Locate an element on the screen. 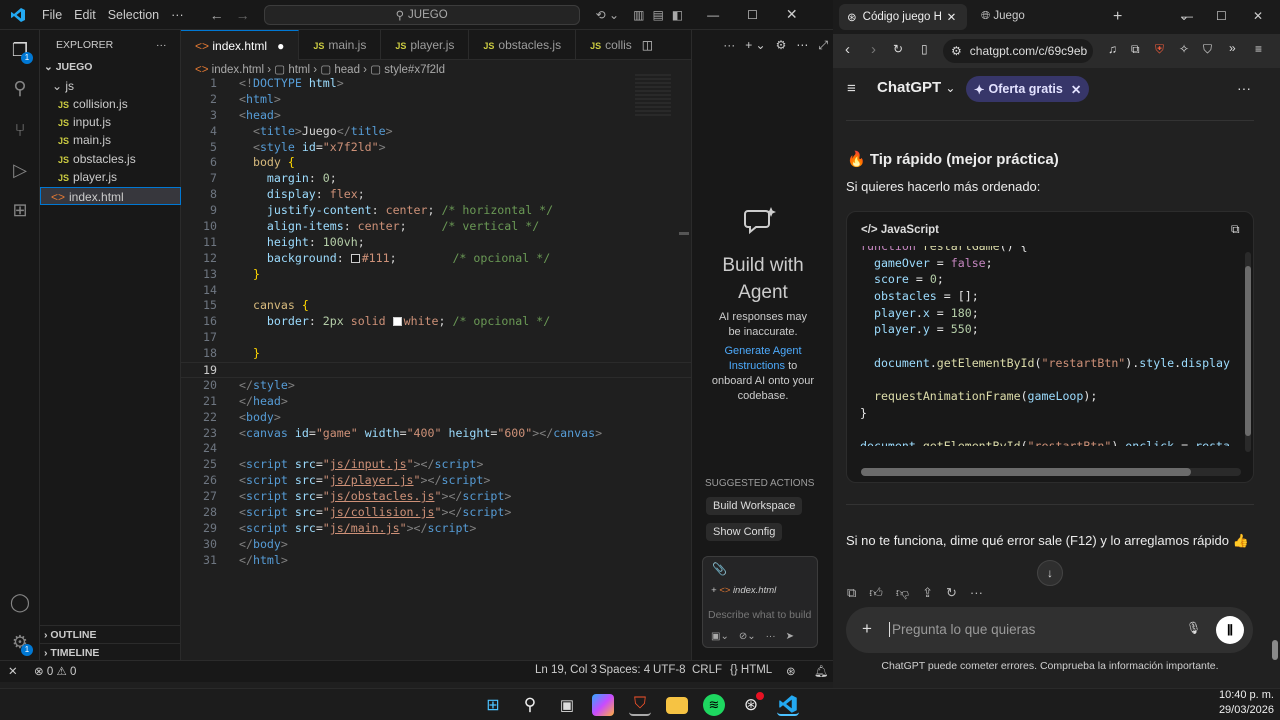 Image resolution: width=1280 pixels, height=720 pixels. source-control-icon: ⑂ is located at coordinates (20, 130).